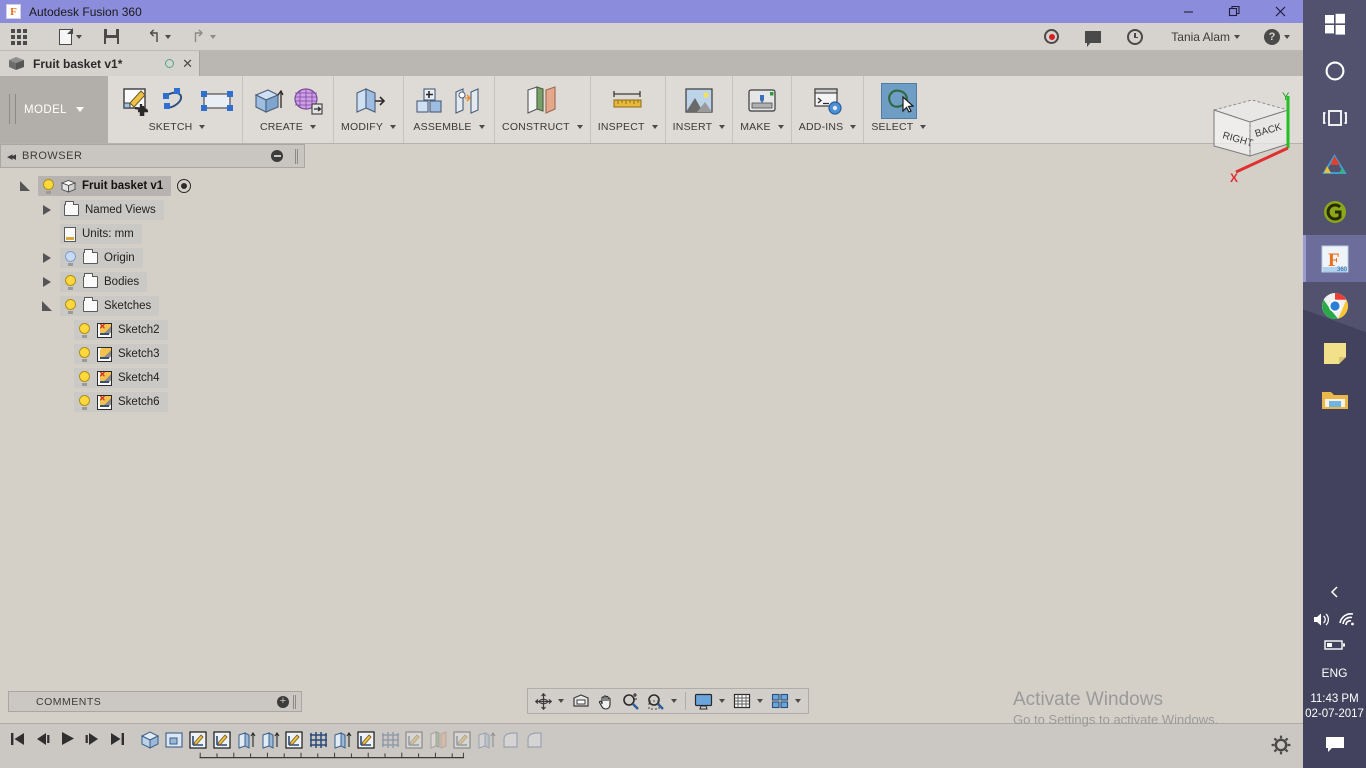  What do you see at coordinates (542, 101) in the screenshot?
I see `construct-plane-button` at bounding box center [542, 101].